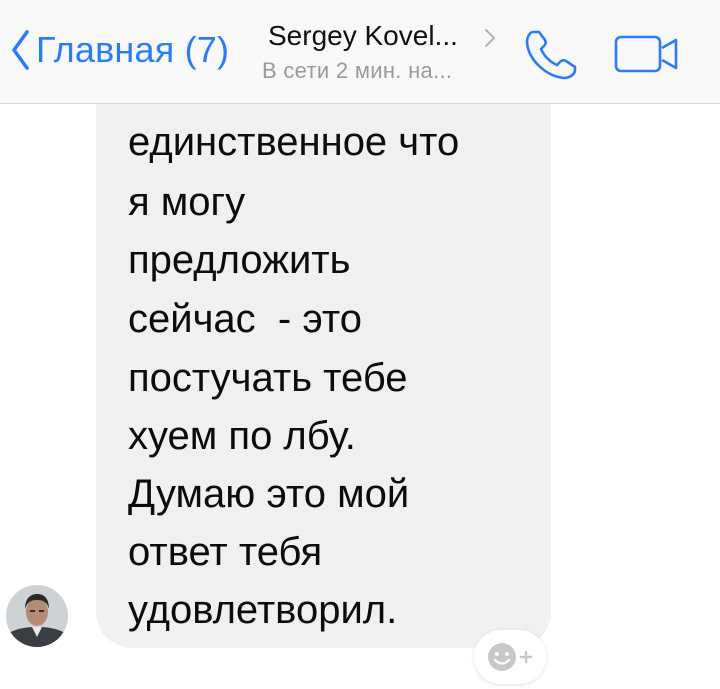 This screenshot has height=689, width=720. What do you see at coordinates (187, 202) in the screenshot?
I see `message-line: я могу` at bounding box center [187, 202].